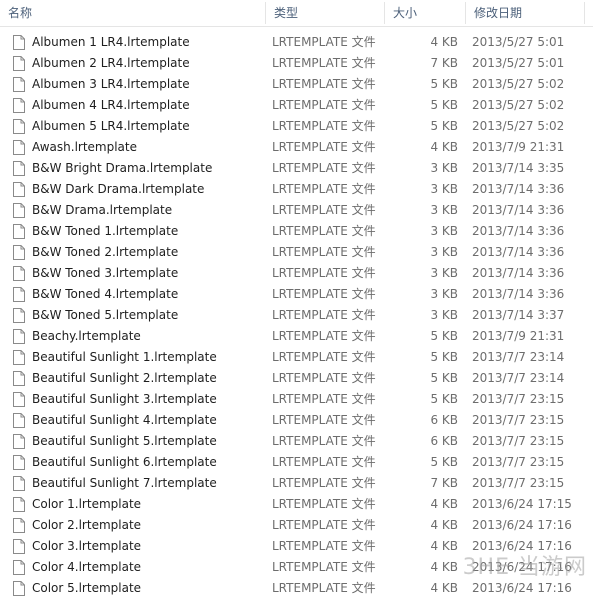 This screenshot has width=593, height=599. What do you see at coordinates (498, 13) in the screenshot?
I see `column-header-modified-label: 修改日期` at bounding box center [498, 13].